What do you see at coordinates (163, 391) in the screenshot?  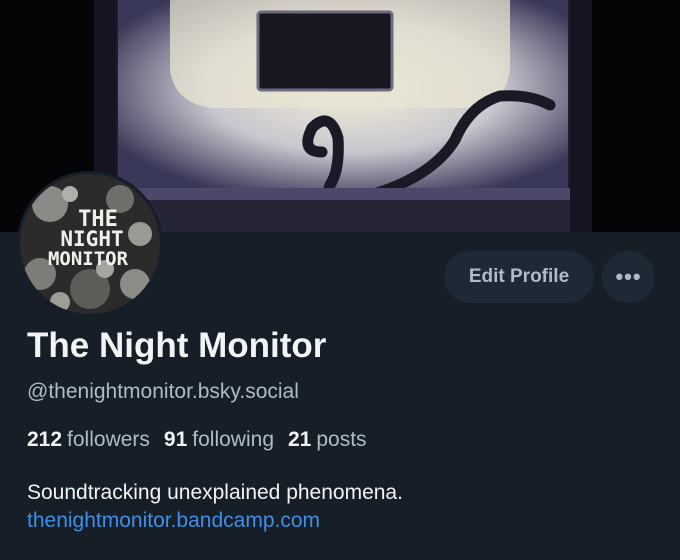 I see `profile-handle: @thenightmonitor.bsky.social` at bounding box center [163, 391].